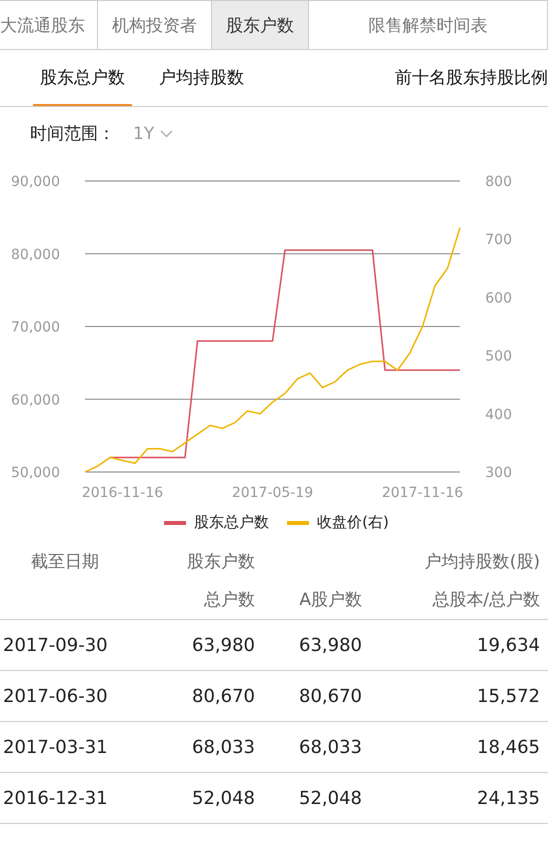 The image size is (553, 852). Describe the element at coordinates (167, 134) in the screenshot. I see `chevron-down-icon` at that location.